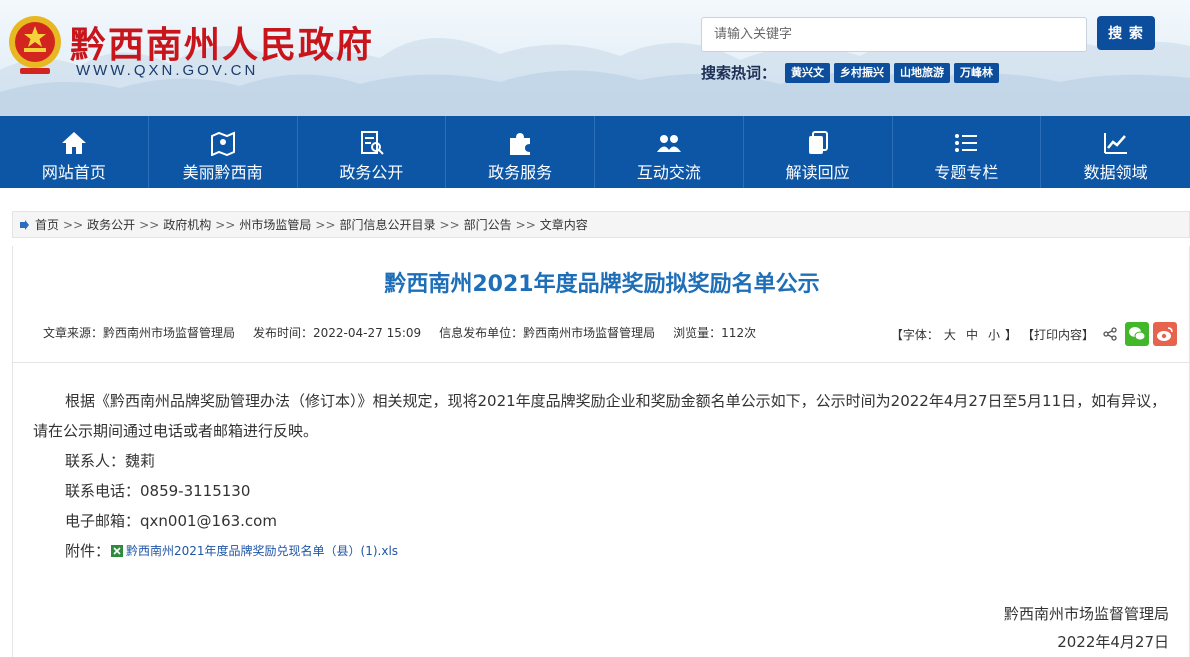  What do you see at coordinates (222, 42) in the screenshot?
I see `site-title: 黔西南州人民政府` at bounding box center [222, 42].